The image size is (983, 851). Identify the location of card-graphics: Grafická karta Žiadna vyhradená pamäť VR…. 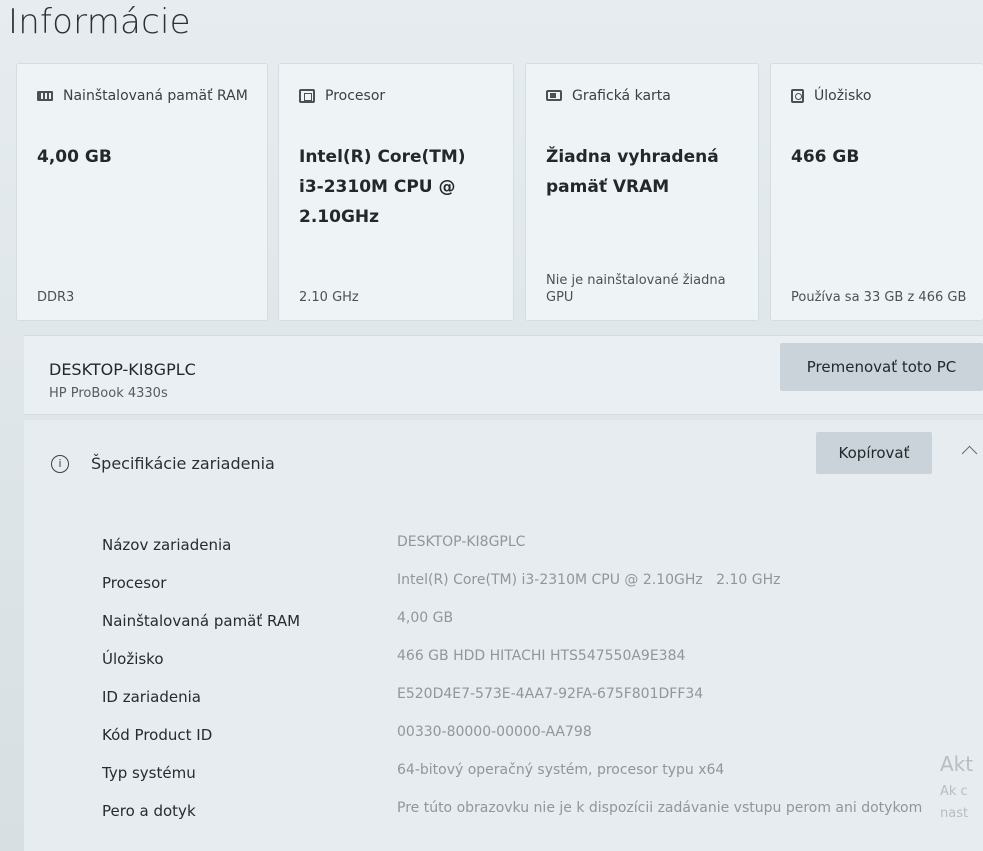
(642, 192).